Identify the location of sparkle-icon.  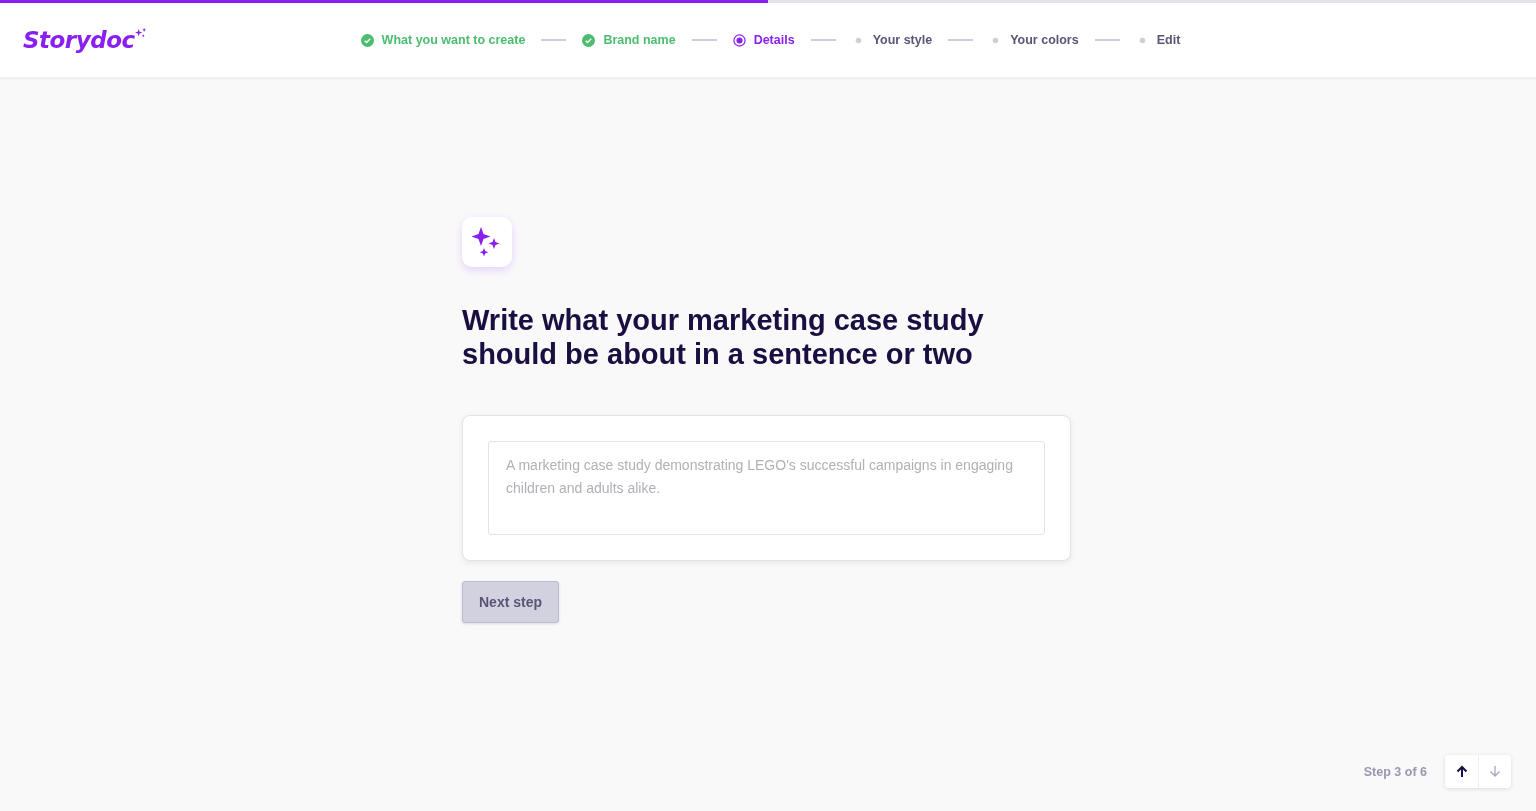
(140, 33).